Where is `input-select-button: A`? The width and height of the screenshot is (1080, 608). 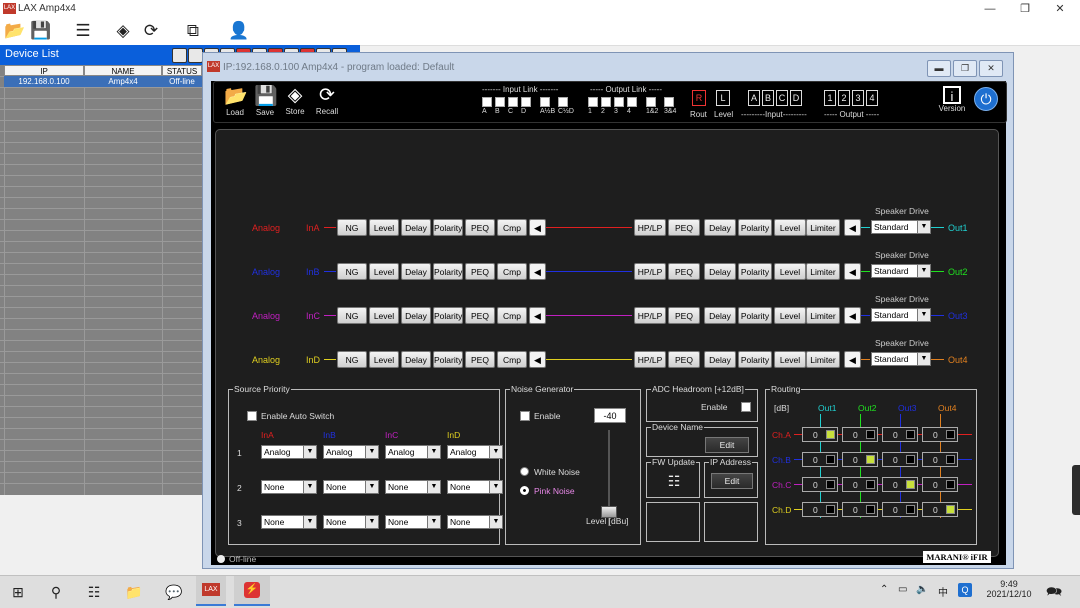 input-select-button: A is located at coordinates (754, 98).